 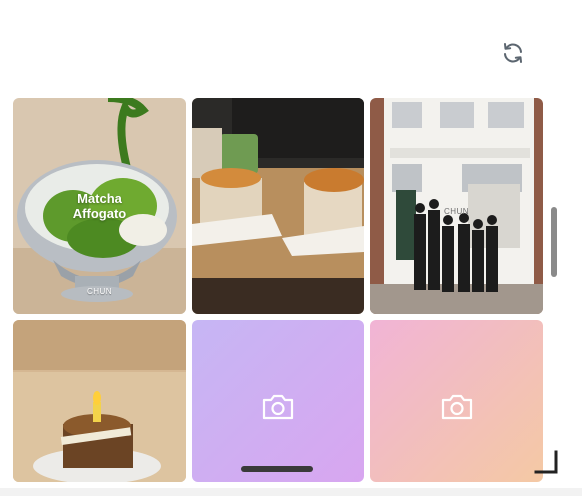 What do you see at coordinates (277, 469) in the screenshot?
I see `home-indicator` at bounding box center [277, 469].